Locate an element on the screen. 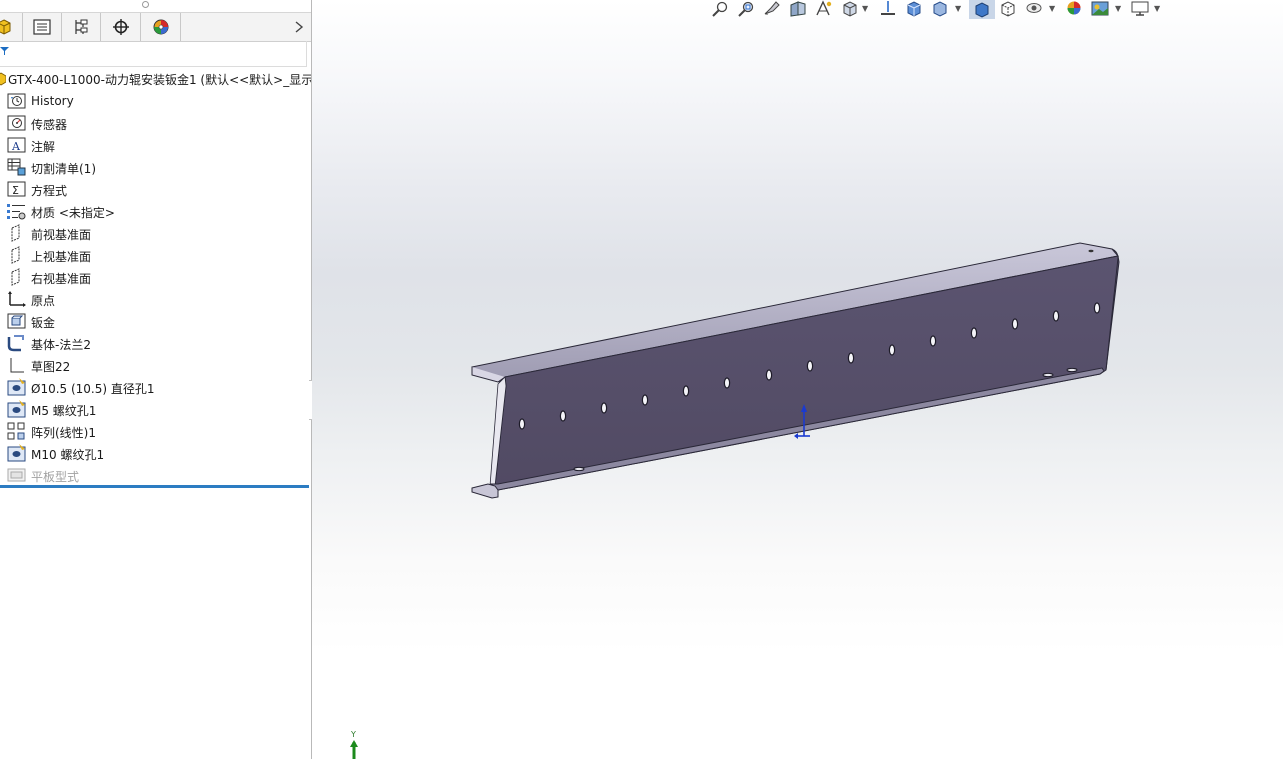 The height and width of the screenshot is (759, 1283). tree-item: 阵列(线性)1 is located at coordinates (155, 431).